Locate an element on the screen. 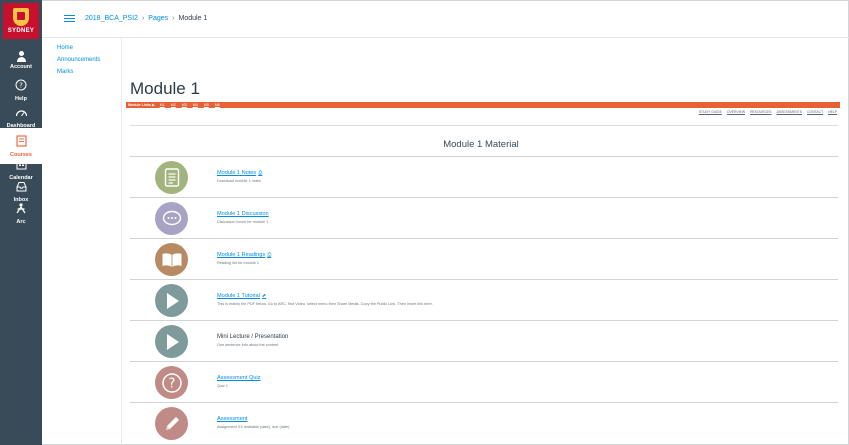 The height and width of the screenshot is (445, 849). module-tutorial-link: Module 1 Tutorial ⬈ is located at coordinates (325, 296).